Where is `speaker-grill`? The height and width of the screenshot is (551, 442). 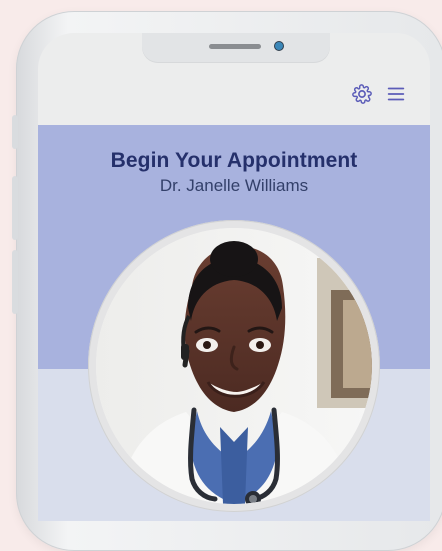
speaker-grill is located at coordinates (235, 46).